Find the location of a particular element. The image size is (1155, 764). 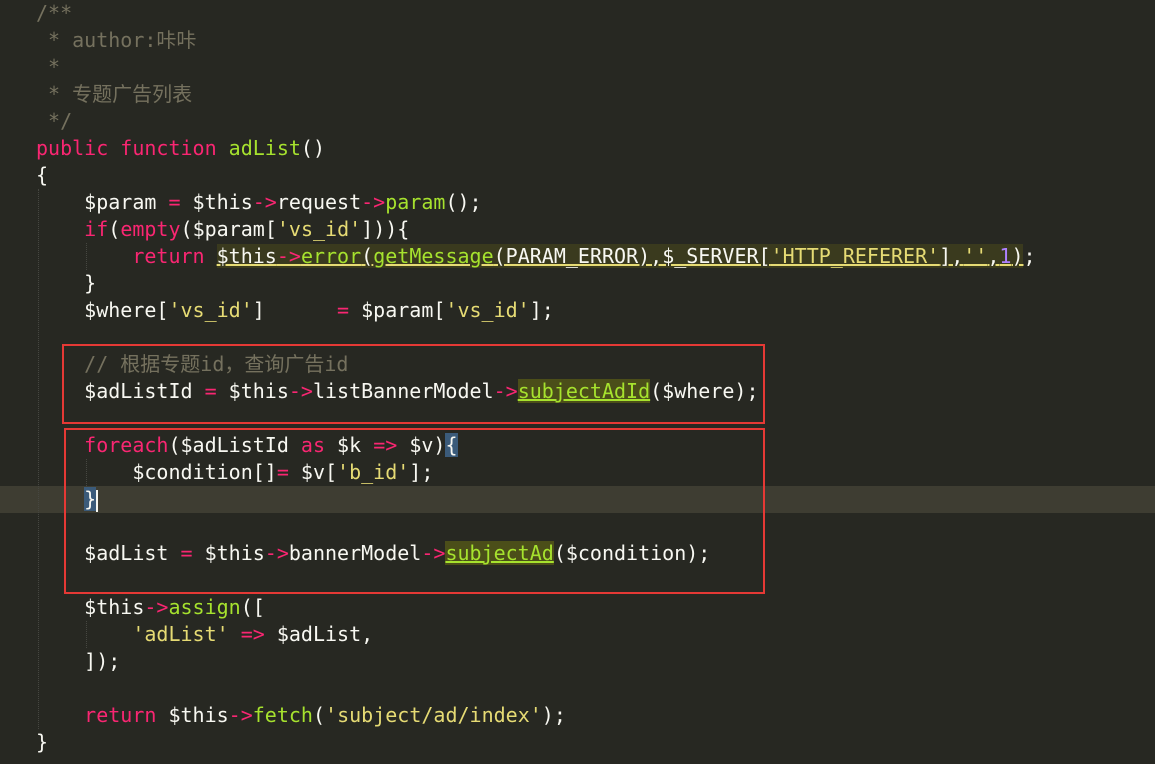

code-token: '' is located at coordinates (975, 256).